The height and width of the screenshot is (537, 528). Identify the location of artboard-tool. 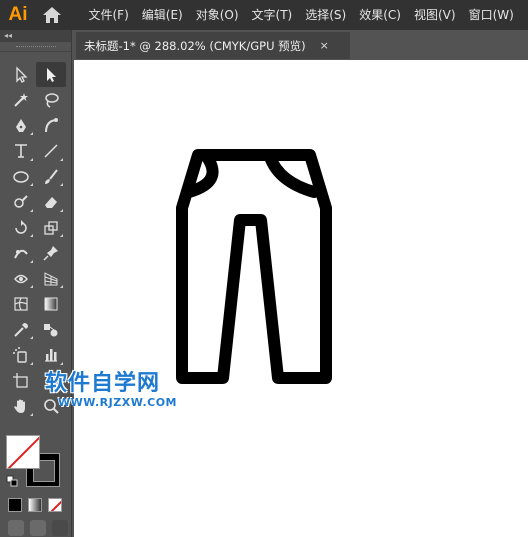
(21, 380).